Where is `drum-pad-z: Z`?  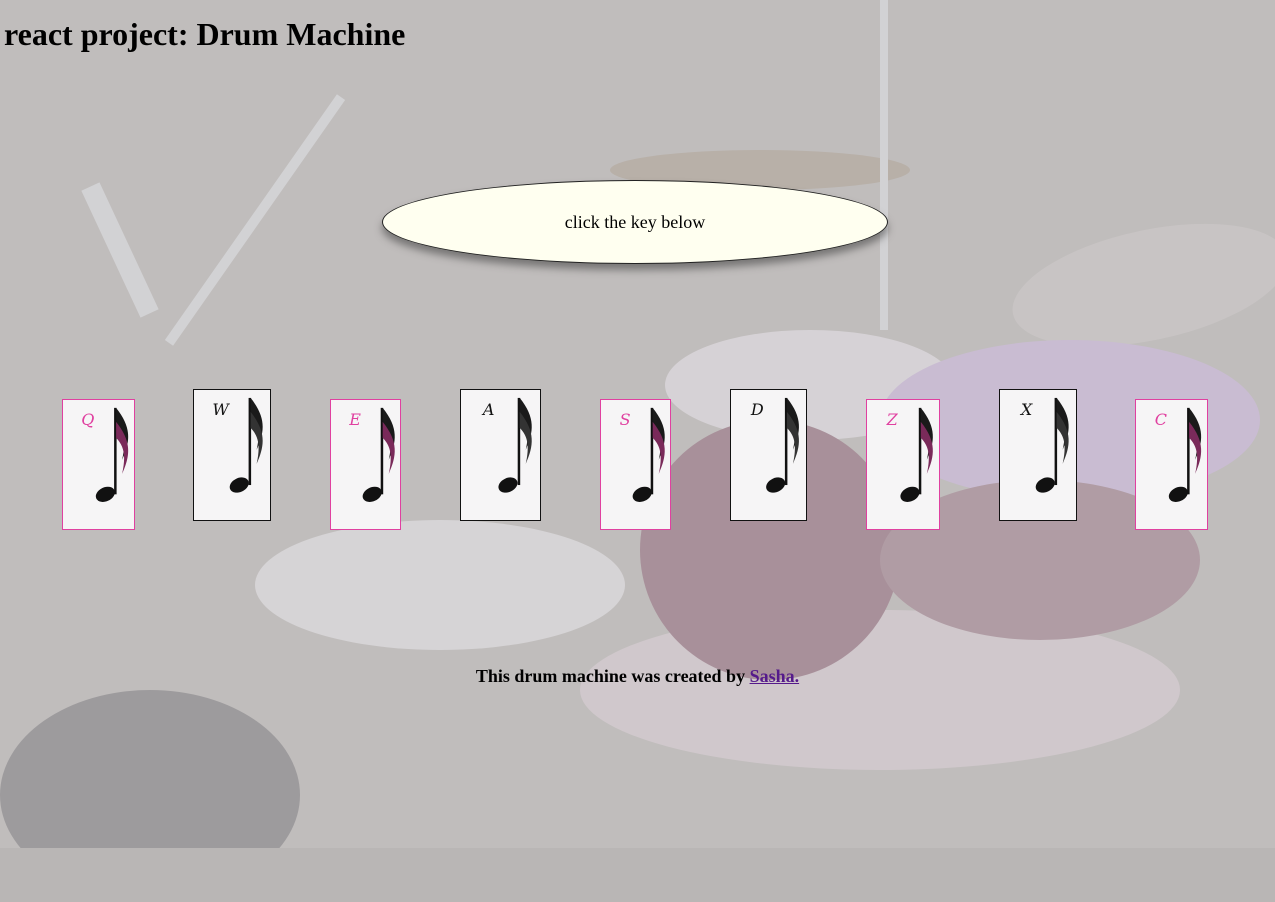 drum-pad-z: Z is located at coordinates (903, 464).